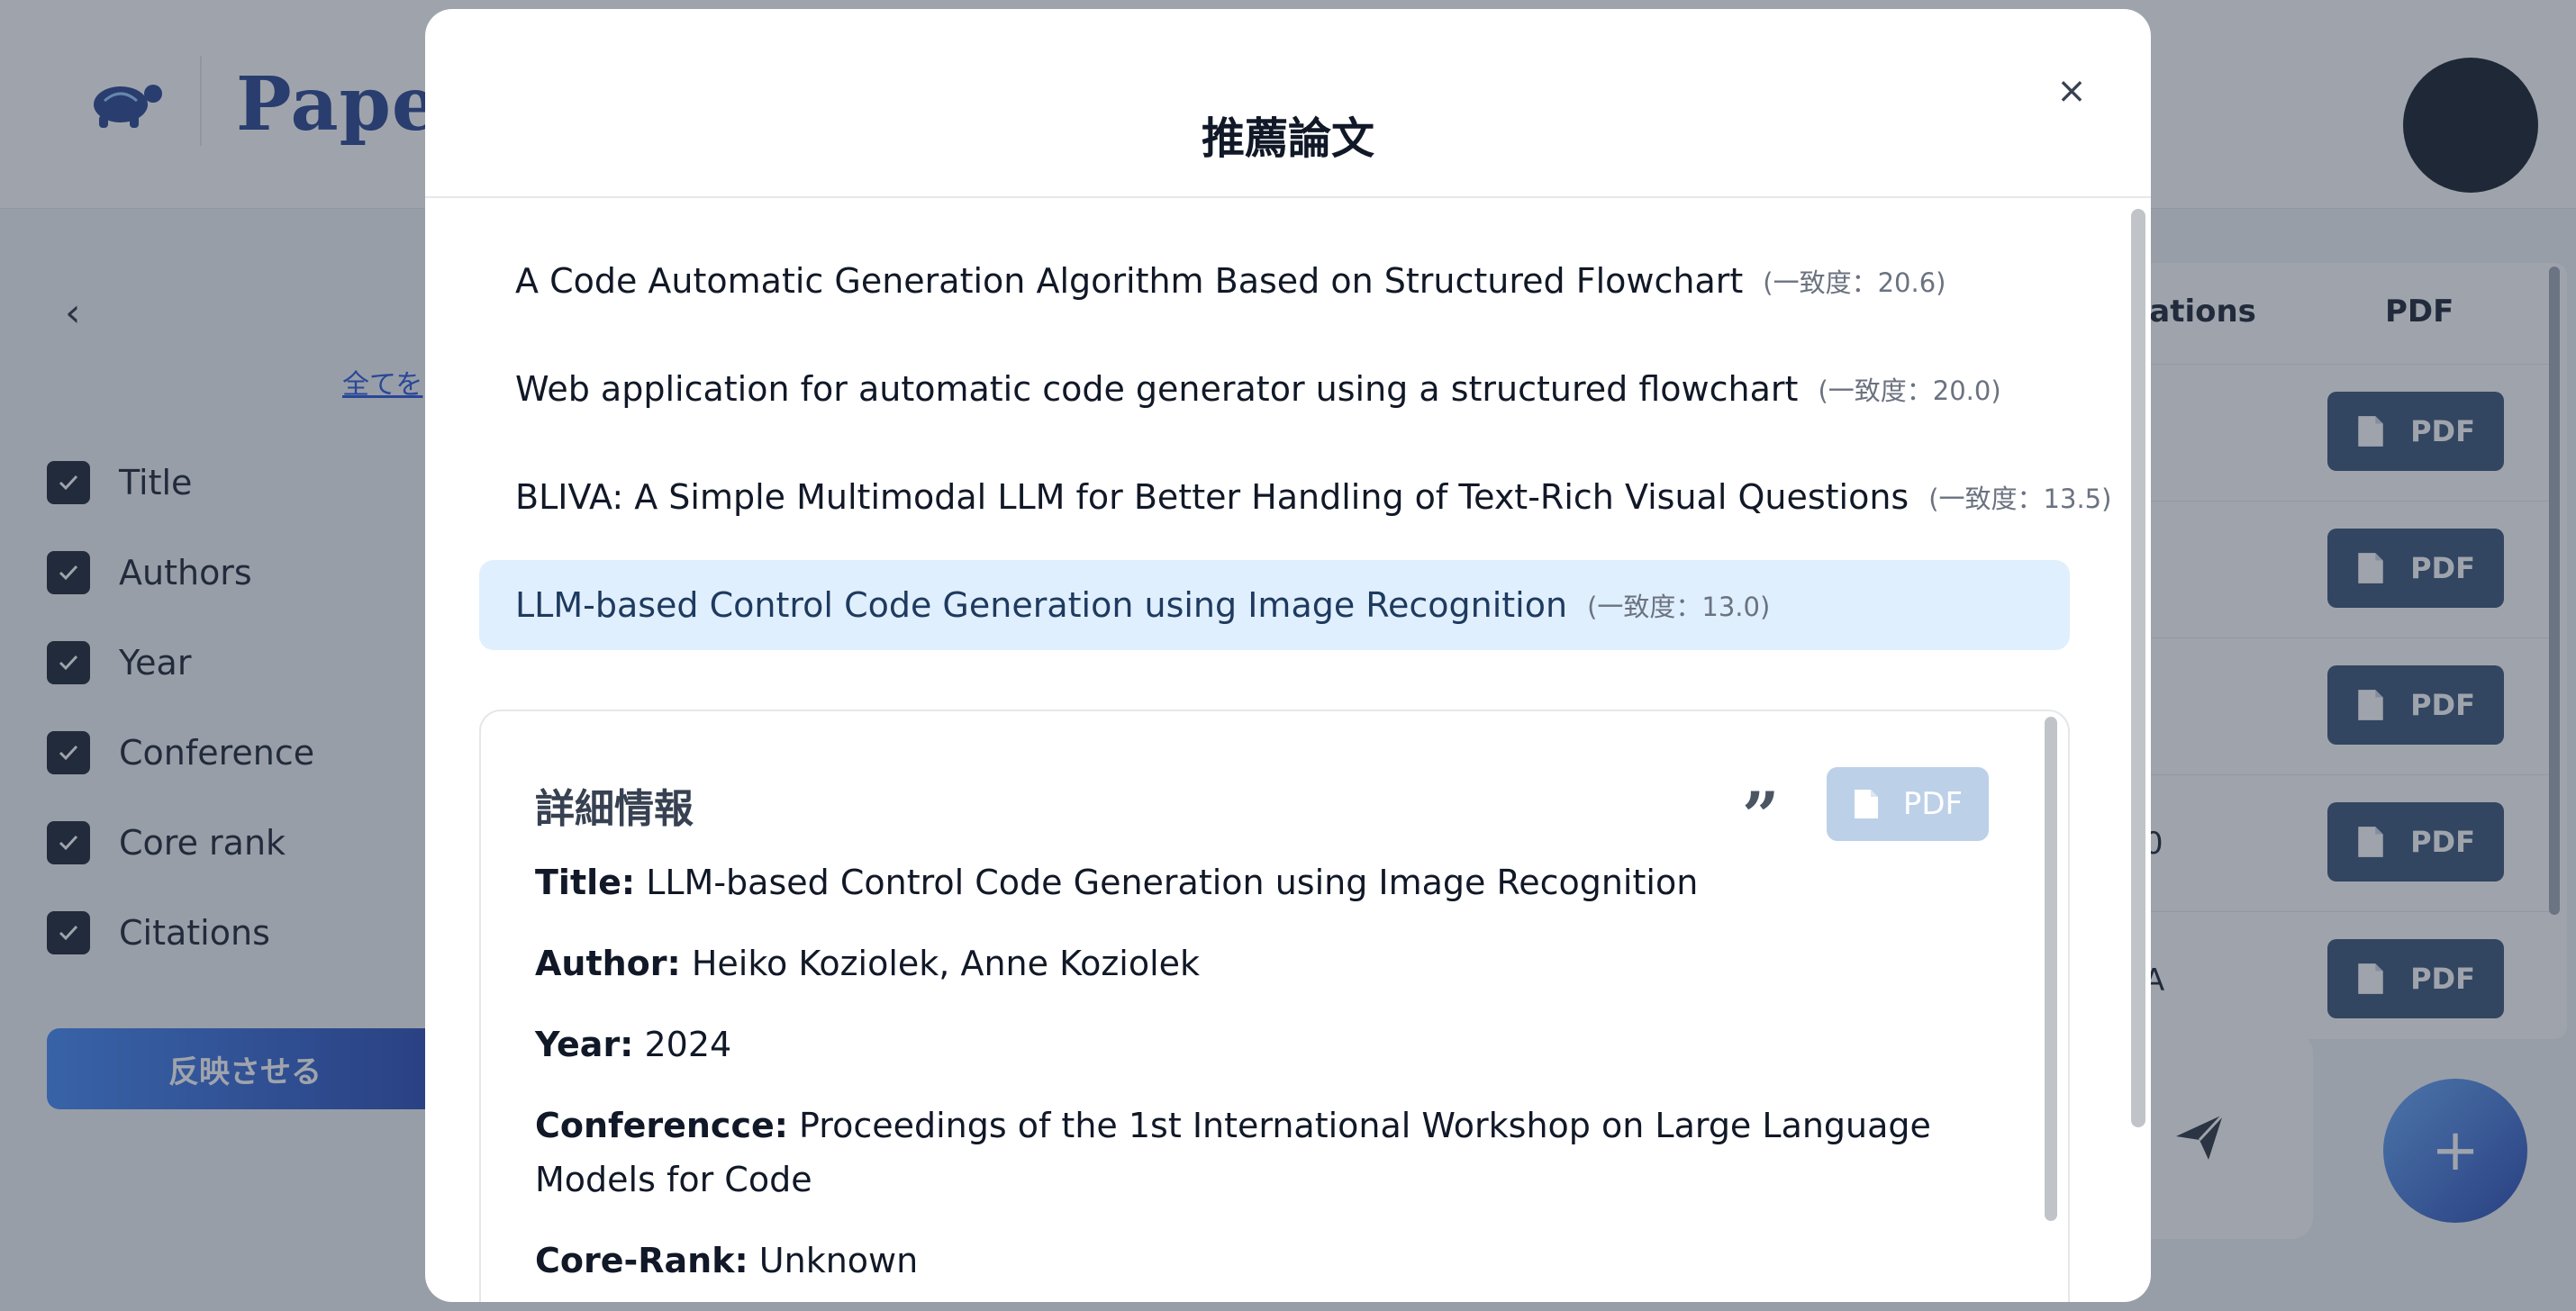 The width and height of the screenshot is (2576, 1311). Describe the element at coordinates (1679, 607) in the screenshot. I see `paper-match-score: (一致度：13.0)` at that location.